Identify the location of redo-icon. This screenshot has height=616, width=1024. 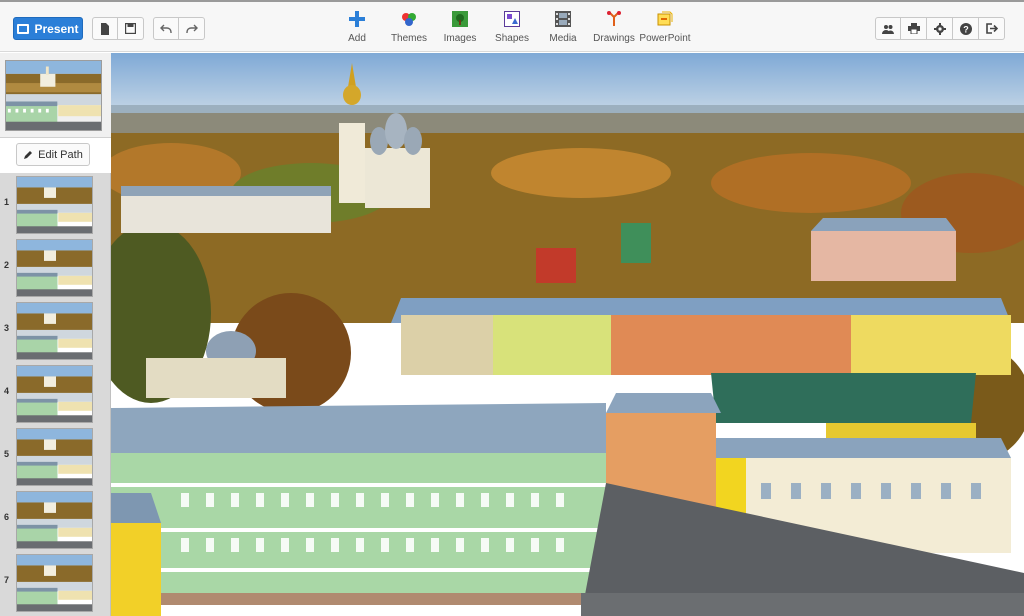
(191, 28).